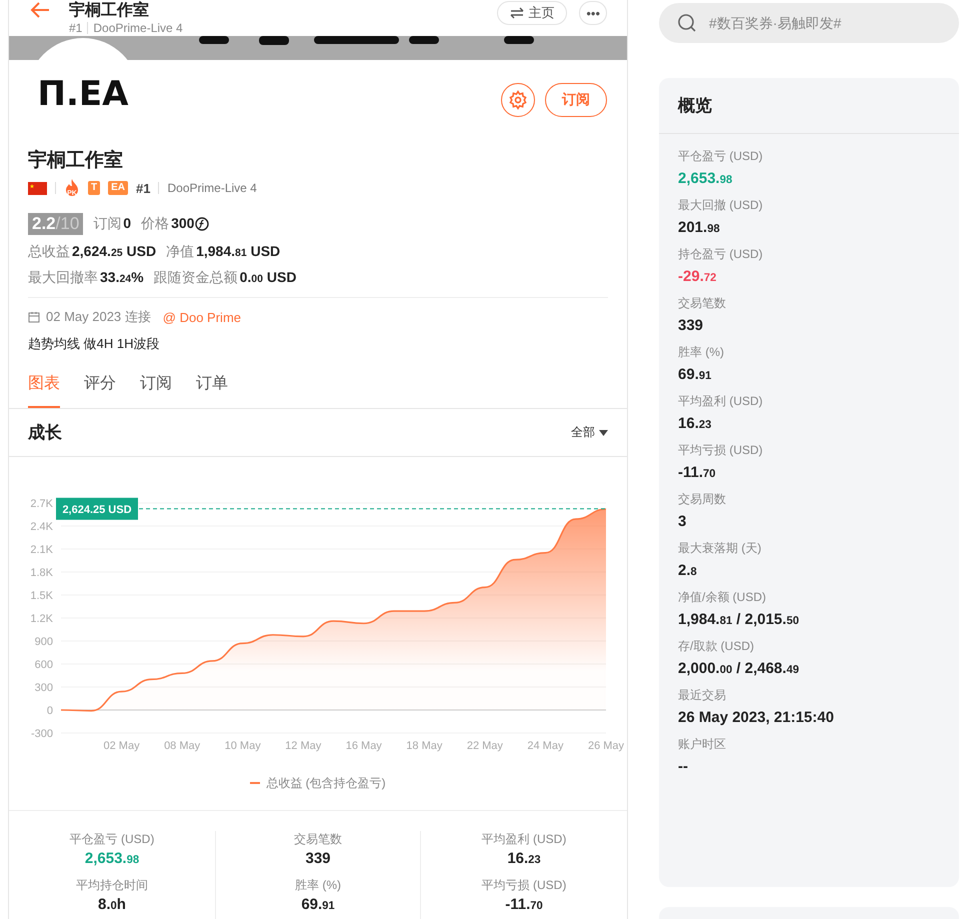 The height and width of the screenshot is (919, 966). Describe the element at coordinates (43, 665) in the screenshot. I see `axis-tick-label: 600` at that location.